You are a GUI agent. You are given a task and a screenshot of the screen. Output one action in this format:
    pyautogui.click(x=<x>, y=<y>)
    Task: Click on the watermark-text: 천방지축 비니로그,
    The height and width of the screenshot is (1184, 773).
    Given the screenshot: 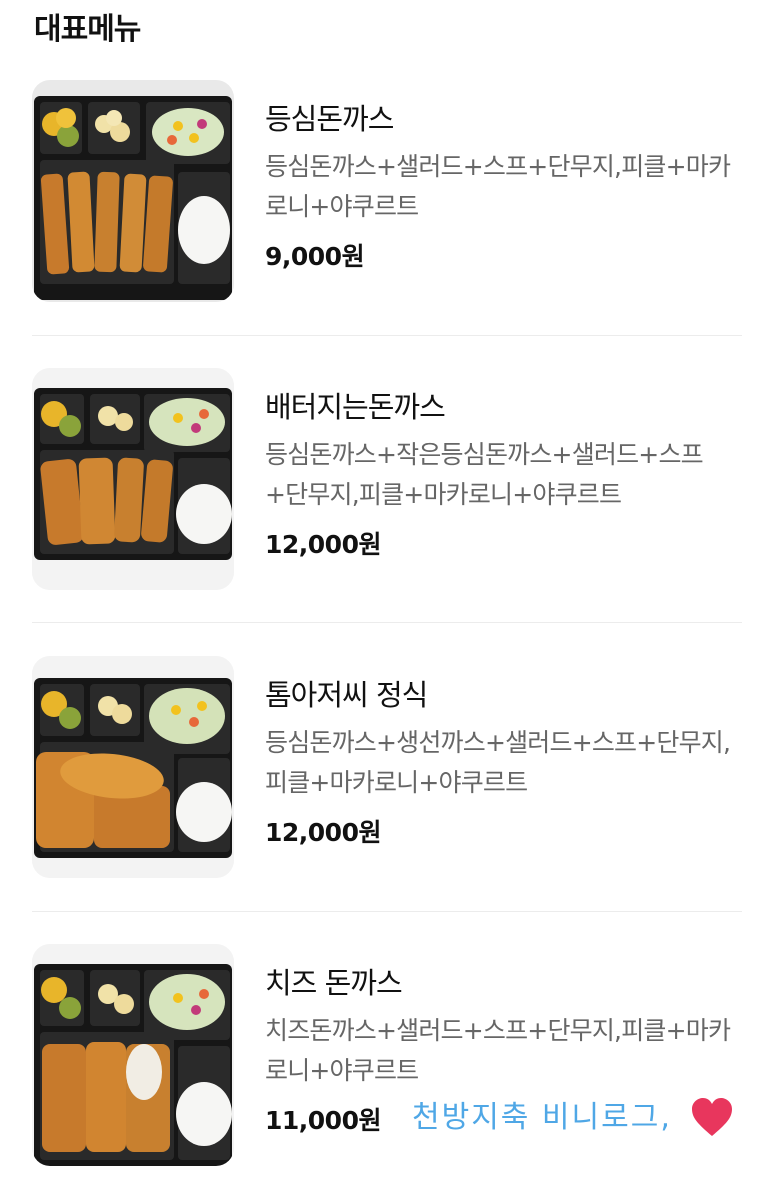 What is the action you would take?
    pyautogui.click(x=542, y=1117)
    